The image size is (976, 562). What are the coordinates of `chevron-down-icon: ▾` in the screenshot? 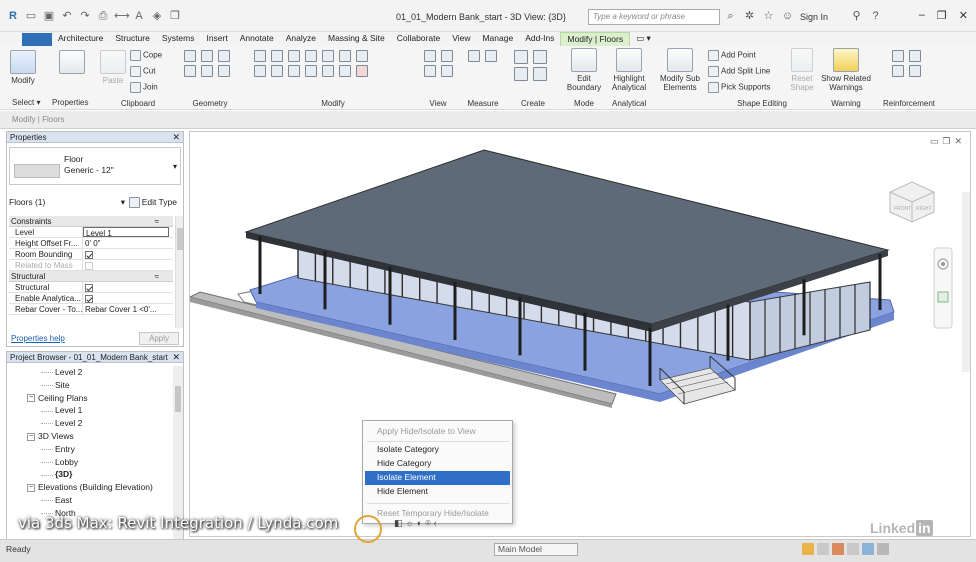 It's located at (123, 202).